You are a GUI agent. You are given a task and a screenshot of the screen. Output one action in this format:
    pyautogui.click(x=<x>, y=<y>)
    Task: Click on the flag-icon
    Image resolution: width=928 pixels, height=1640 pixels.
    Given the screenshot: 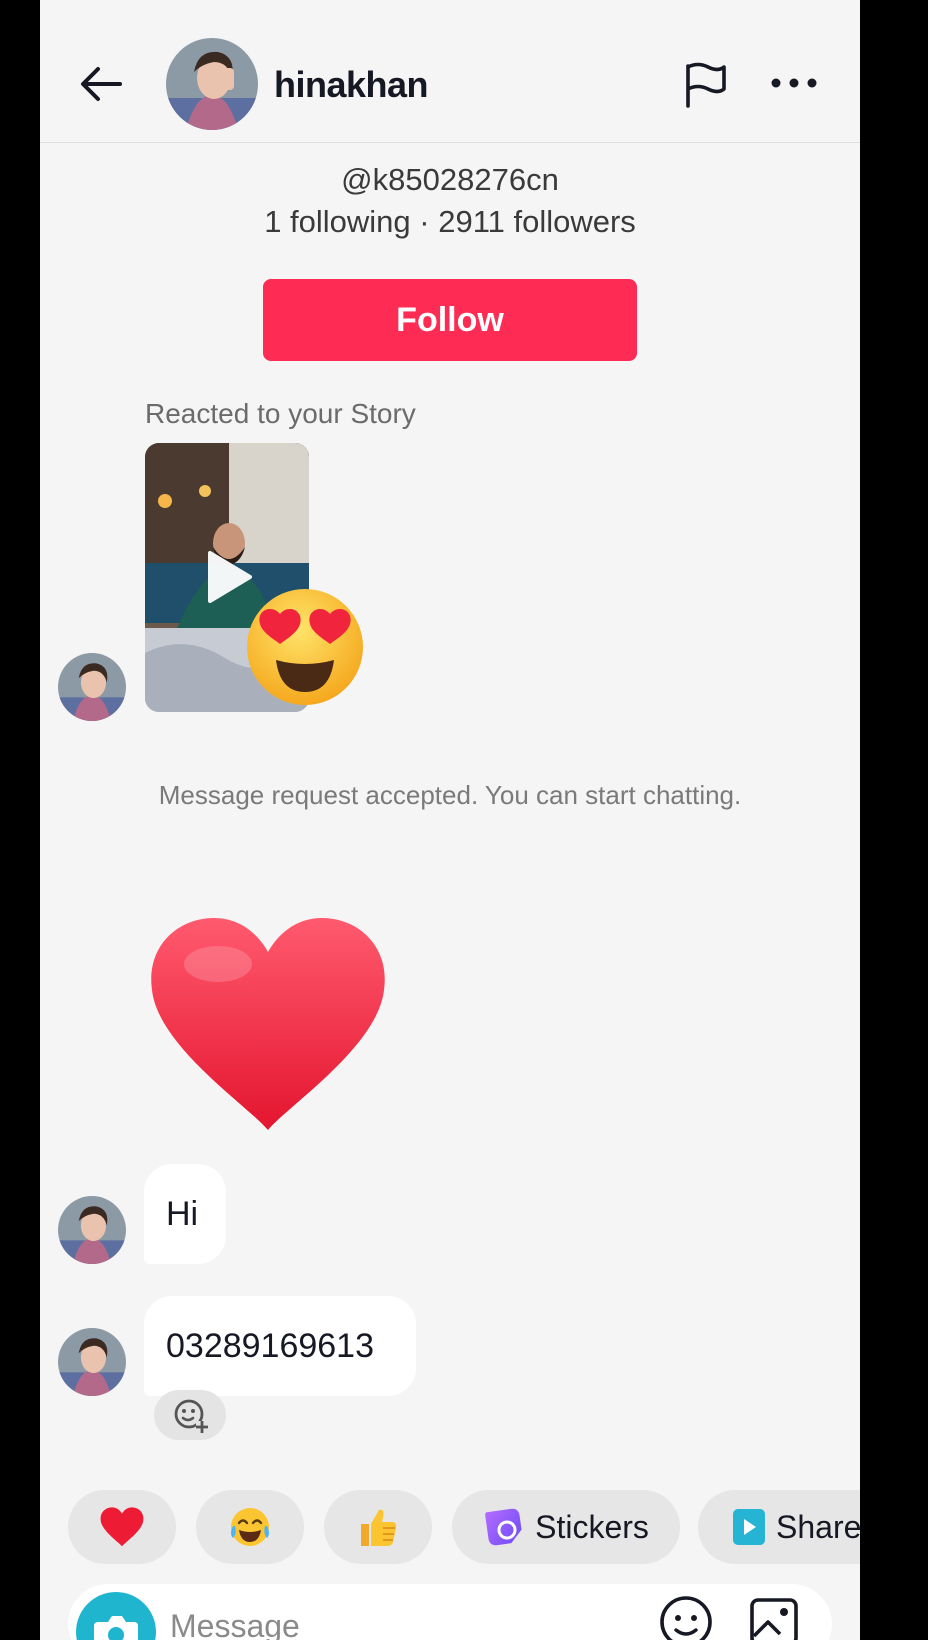 What is the action you would take?
    pyautogui.click(x=704, y=84)
    